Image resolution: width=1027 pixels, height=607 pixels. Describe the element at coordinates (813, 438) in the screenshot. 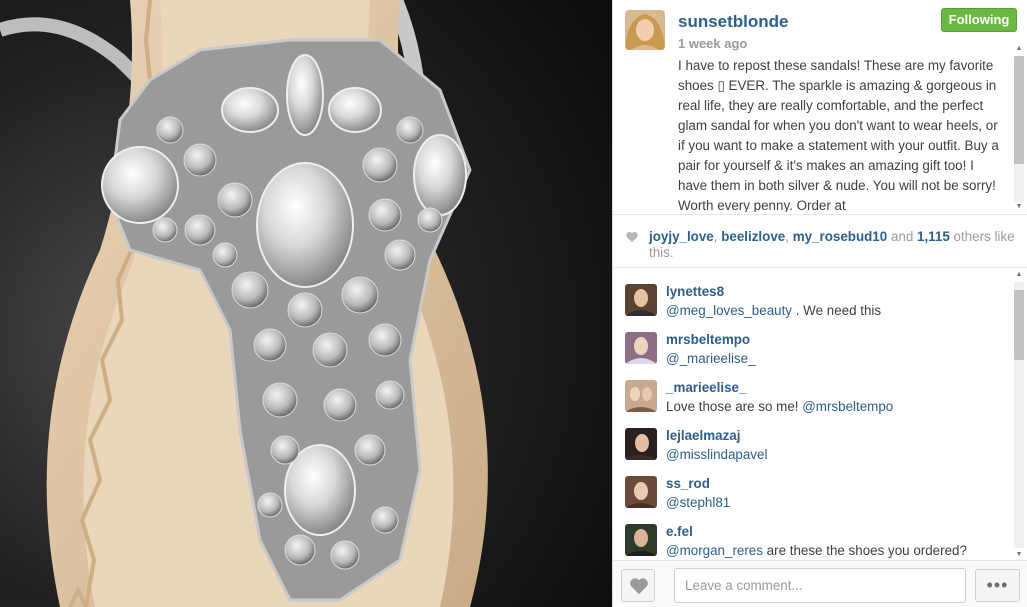

I see `comment-item: lejlaelmazaj @misslindapavel` at that location.